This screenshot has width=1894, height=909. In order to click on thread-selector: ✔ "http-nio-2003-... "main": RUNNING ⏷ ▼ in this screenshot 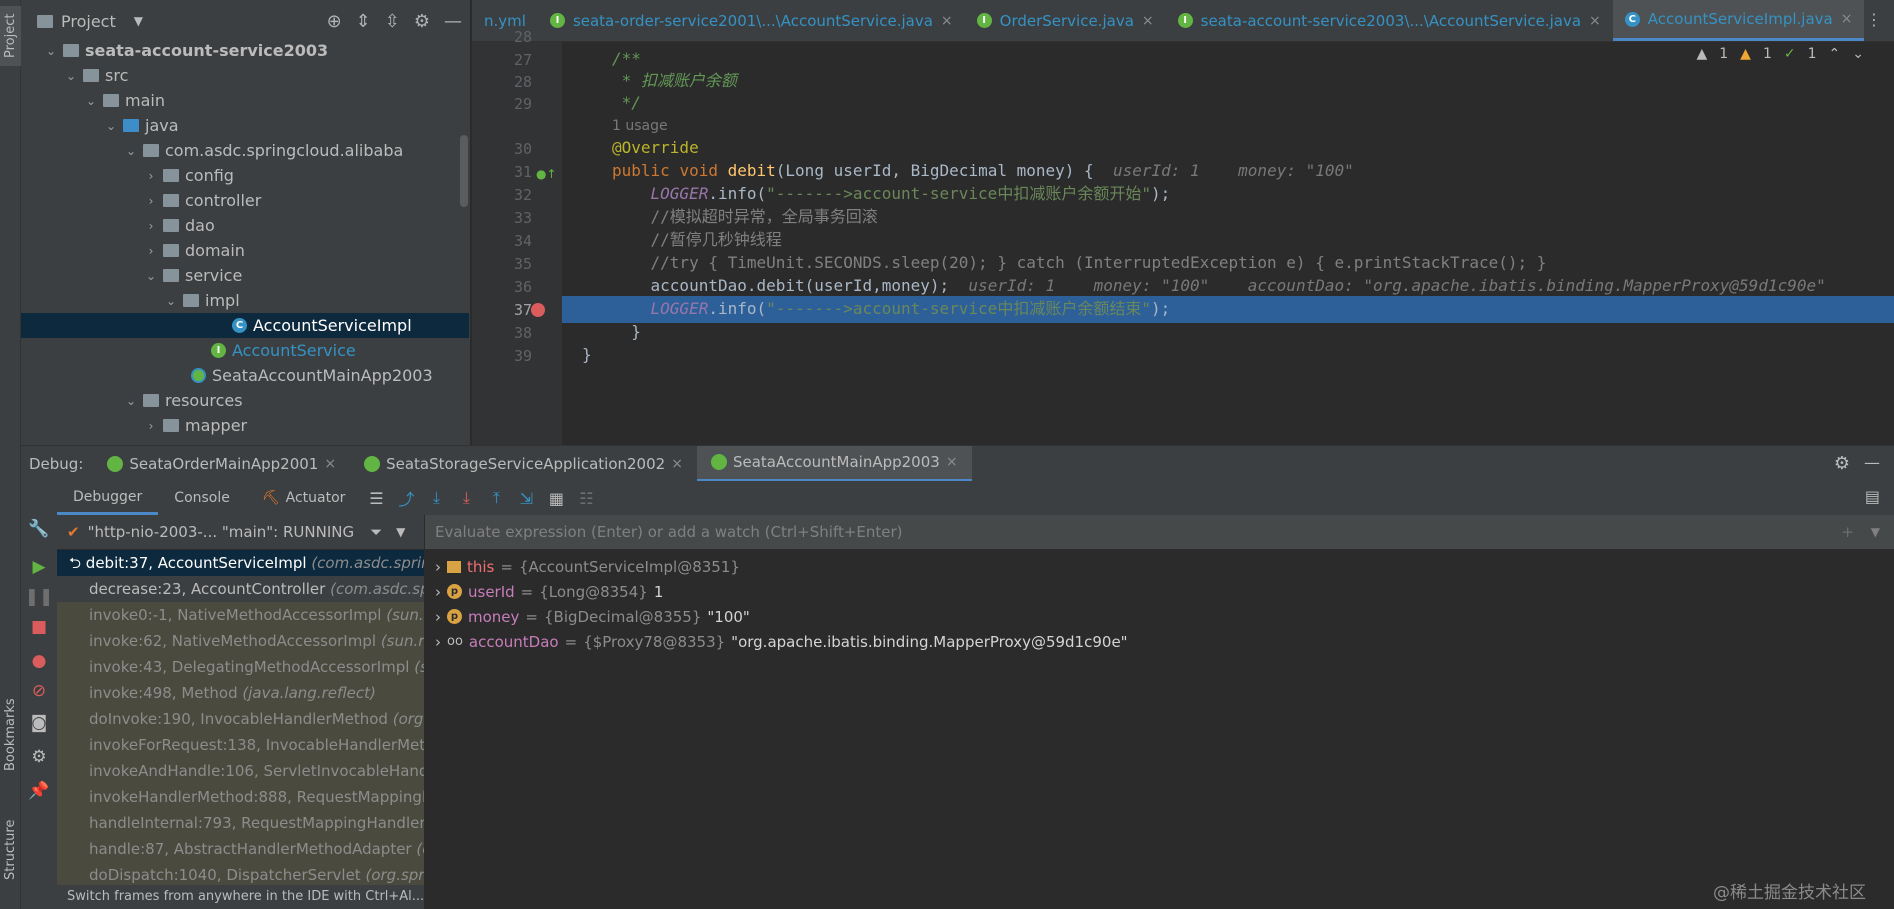, I will do `click(240, 532)`.